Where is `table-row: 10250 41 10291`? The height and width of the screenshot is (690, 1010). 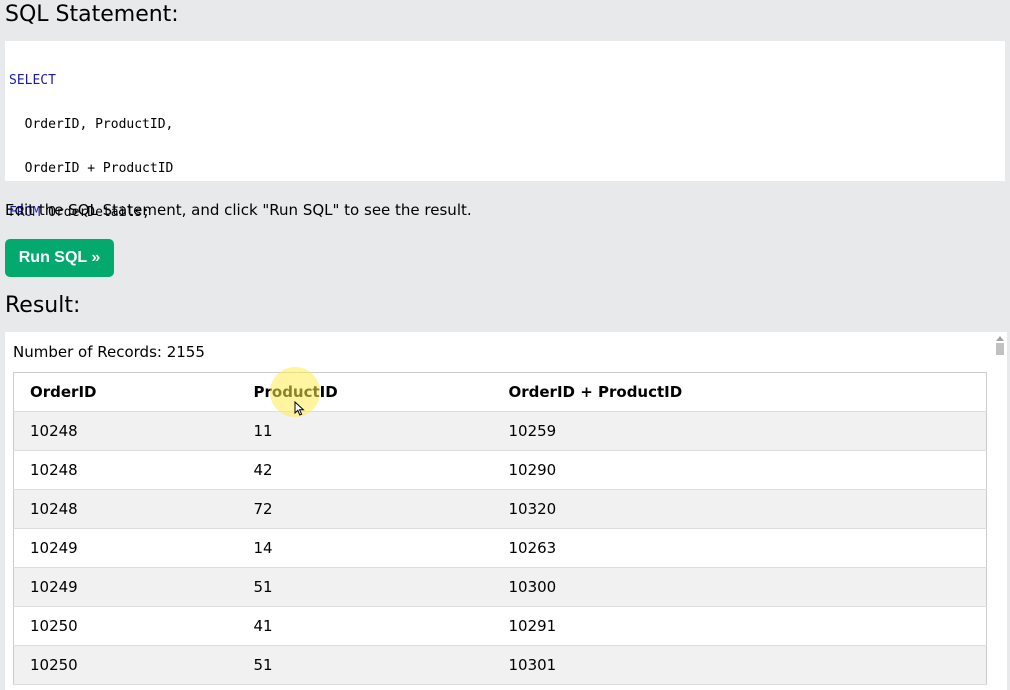
table-row: 10250 41 10291 is located at coordinates (500, 626).